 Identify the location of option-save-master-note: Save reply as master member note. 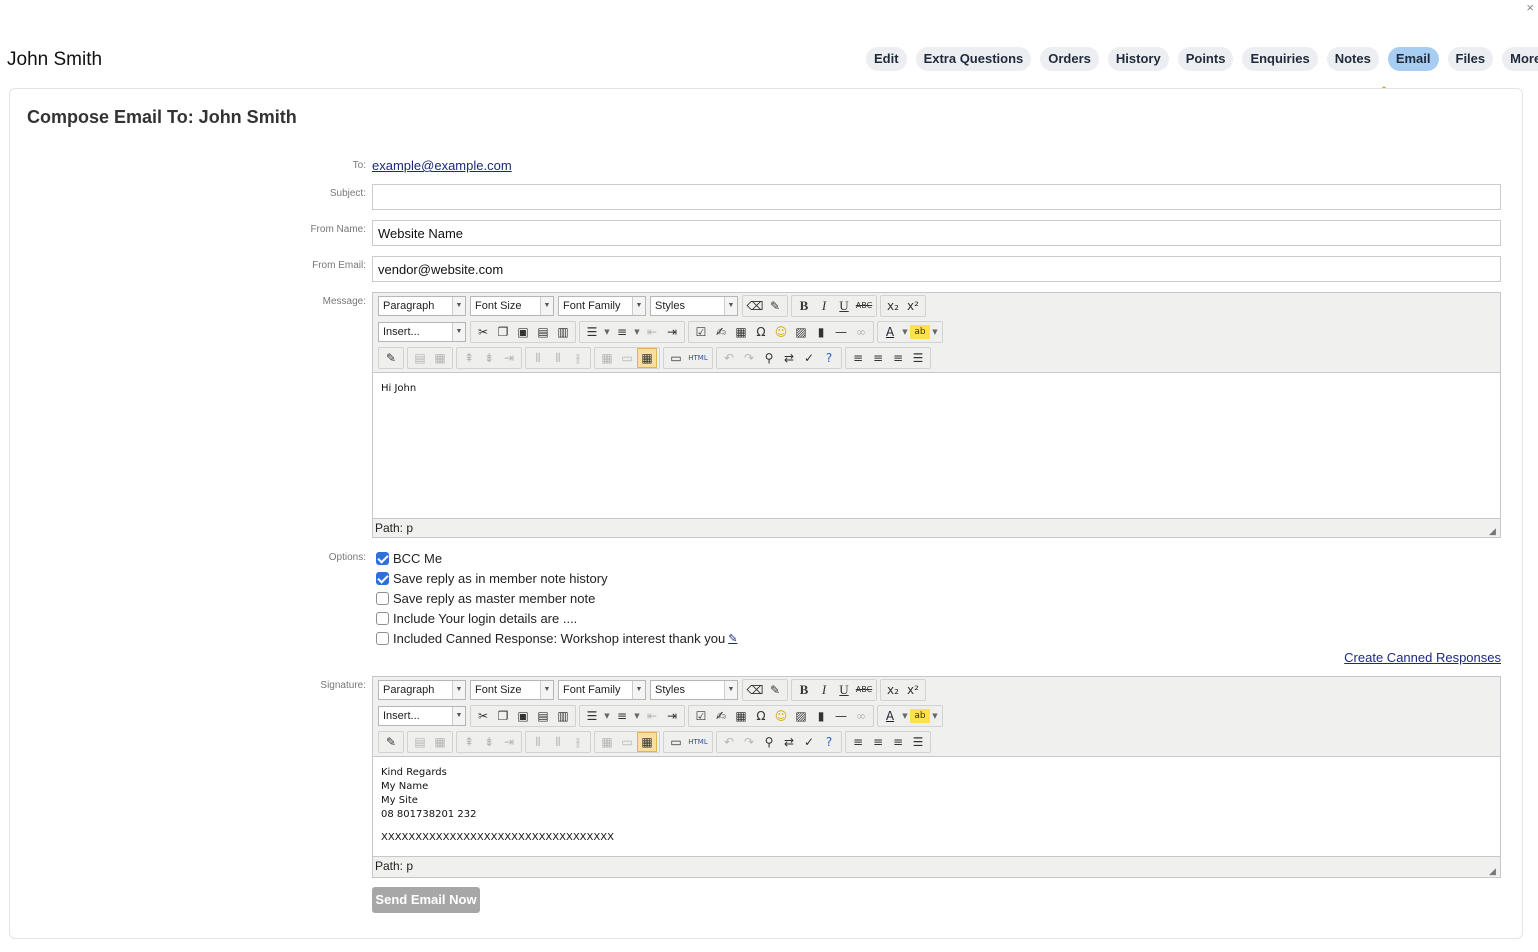
(485, 598).